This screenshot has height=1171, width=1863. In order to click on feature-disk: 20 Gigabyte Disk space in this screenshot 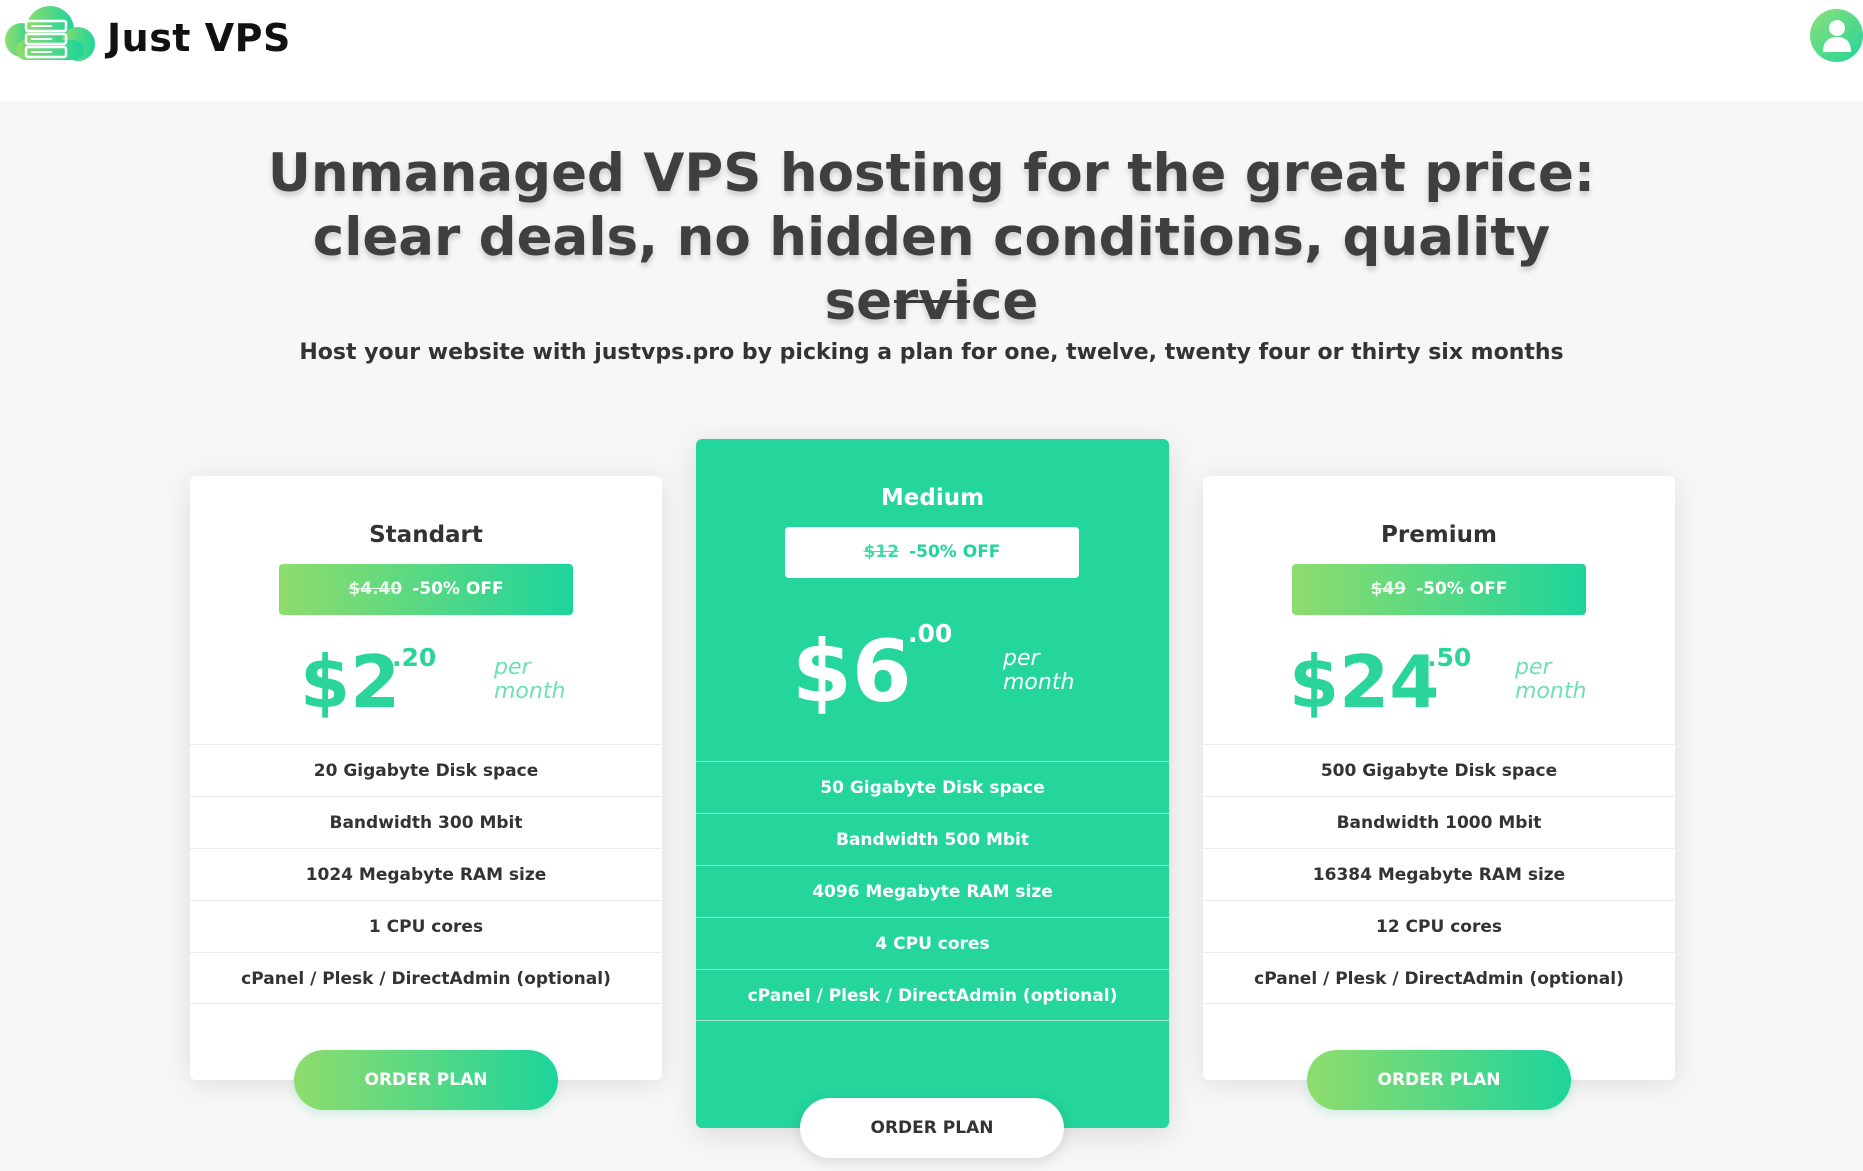, I will do `click(426, 770)`.